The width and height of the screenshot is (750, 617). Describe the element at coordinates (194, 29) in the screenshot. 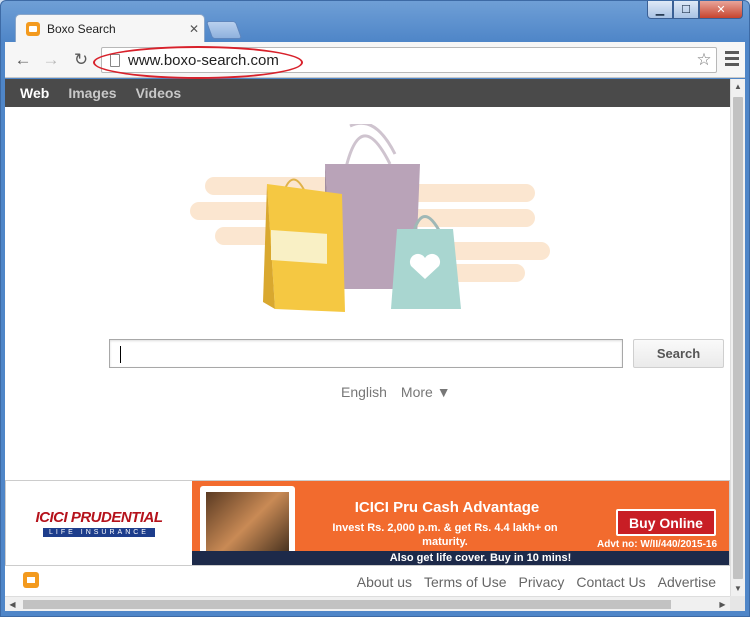

I see `tab-close-icon: ✕` at that location.